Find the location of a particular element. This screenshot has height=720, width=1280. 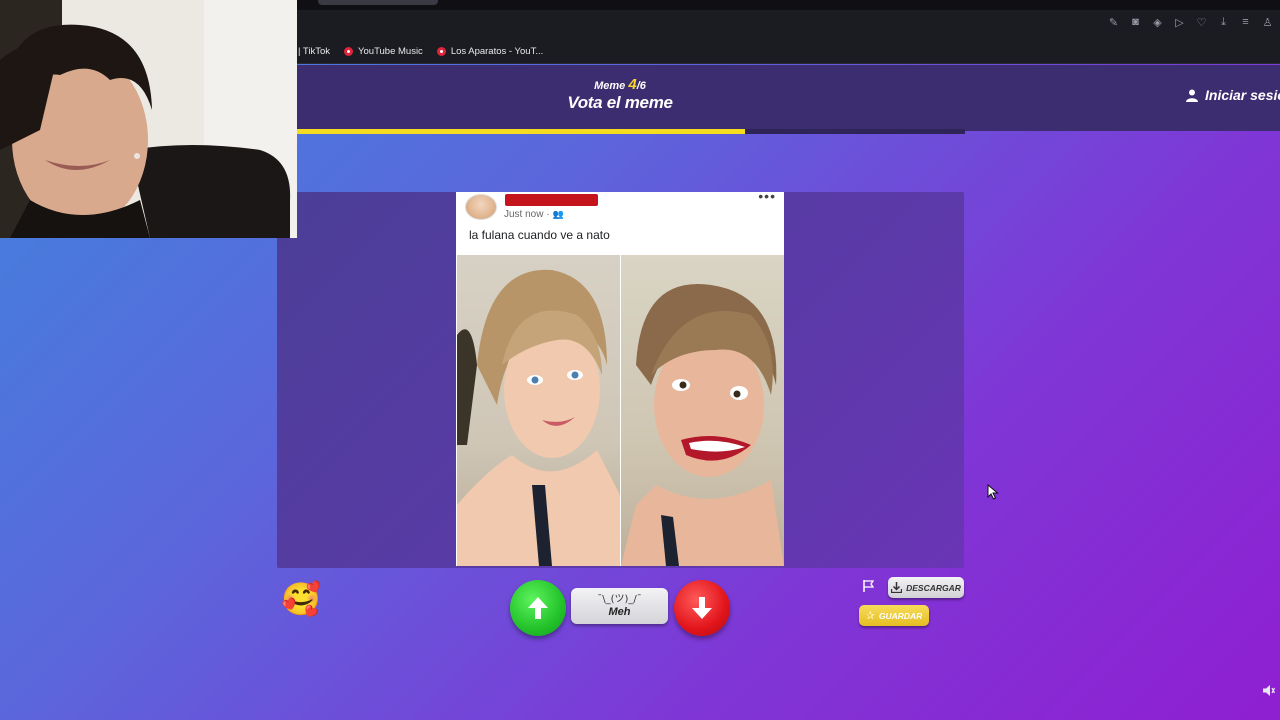

shrug-emoticon: ¯\_(ツ)_/¯ is located at coordinates (619, 599).